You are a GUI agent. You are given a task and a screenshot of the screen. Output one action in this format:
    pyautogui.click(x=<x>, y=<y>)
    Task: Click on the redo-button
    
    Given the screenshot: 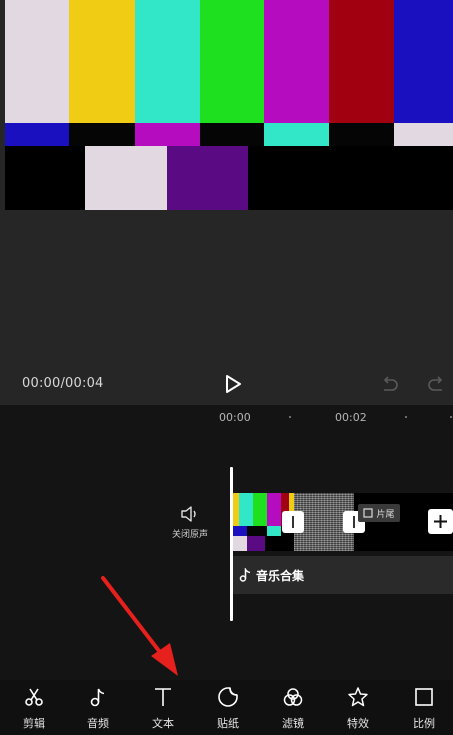 What is the action you would take?
    pyautogui.click(x=436, y=384)
    